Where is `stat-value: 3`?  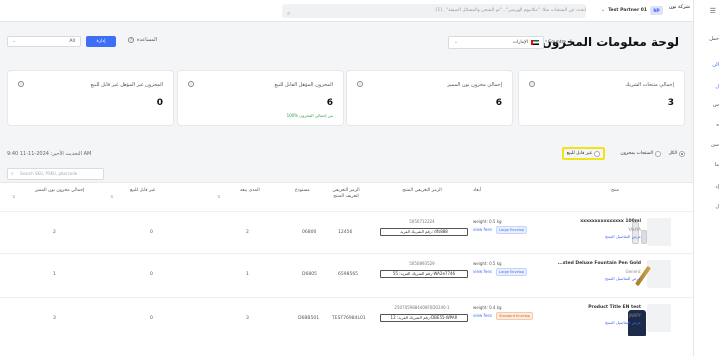 stat-value: 3 is located at coordinates (670, 103).